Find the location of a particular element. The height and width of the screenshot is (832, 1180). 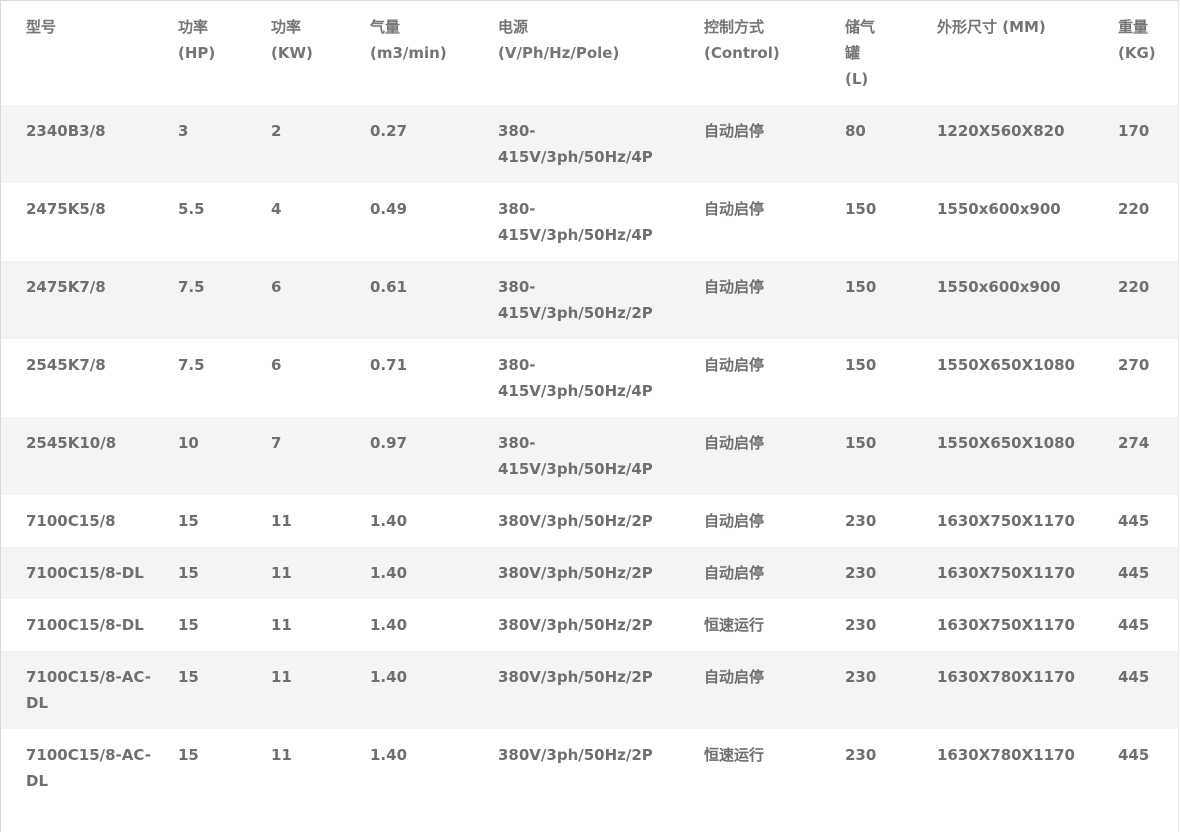

cell-model: 2475K7/8 is located at coordinates (66, 287).